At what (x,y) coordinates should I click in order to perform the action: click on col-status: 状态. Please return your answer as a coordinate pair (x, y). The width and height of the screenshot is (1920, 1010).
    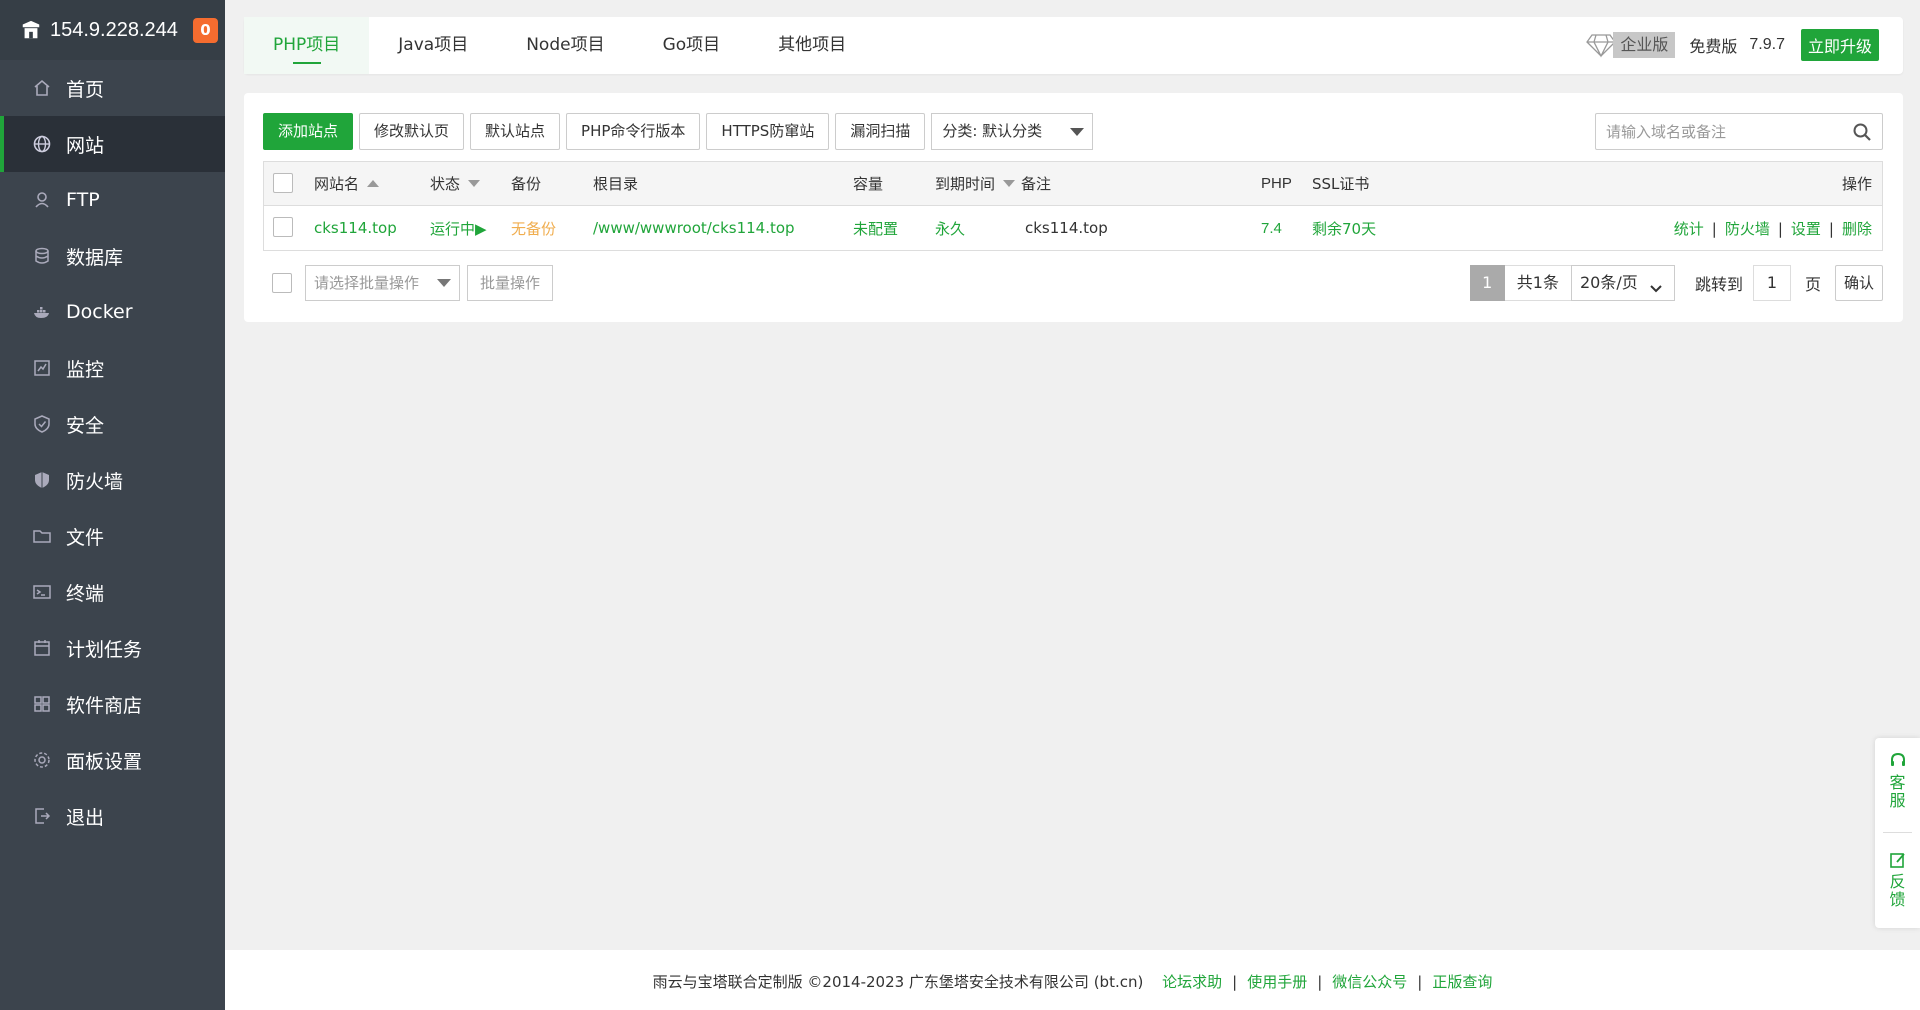
    Looking at the image, I should click on (455, 183).